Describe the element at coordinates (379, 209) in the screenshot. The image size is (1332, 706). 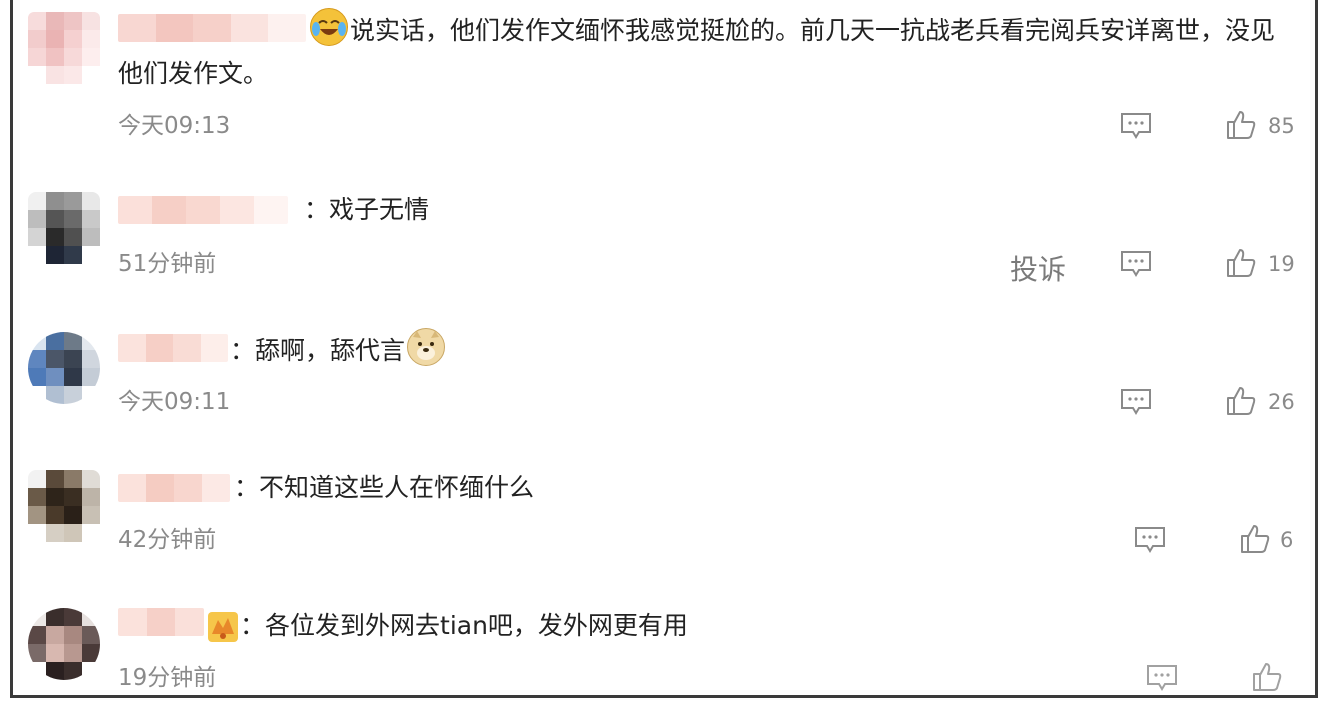
I see `comment-text-body: 戏子无情` at that location.